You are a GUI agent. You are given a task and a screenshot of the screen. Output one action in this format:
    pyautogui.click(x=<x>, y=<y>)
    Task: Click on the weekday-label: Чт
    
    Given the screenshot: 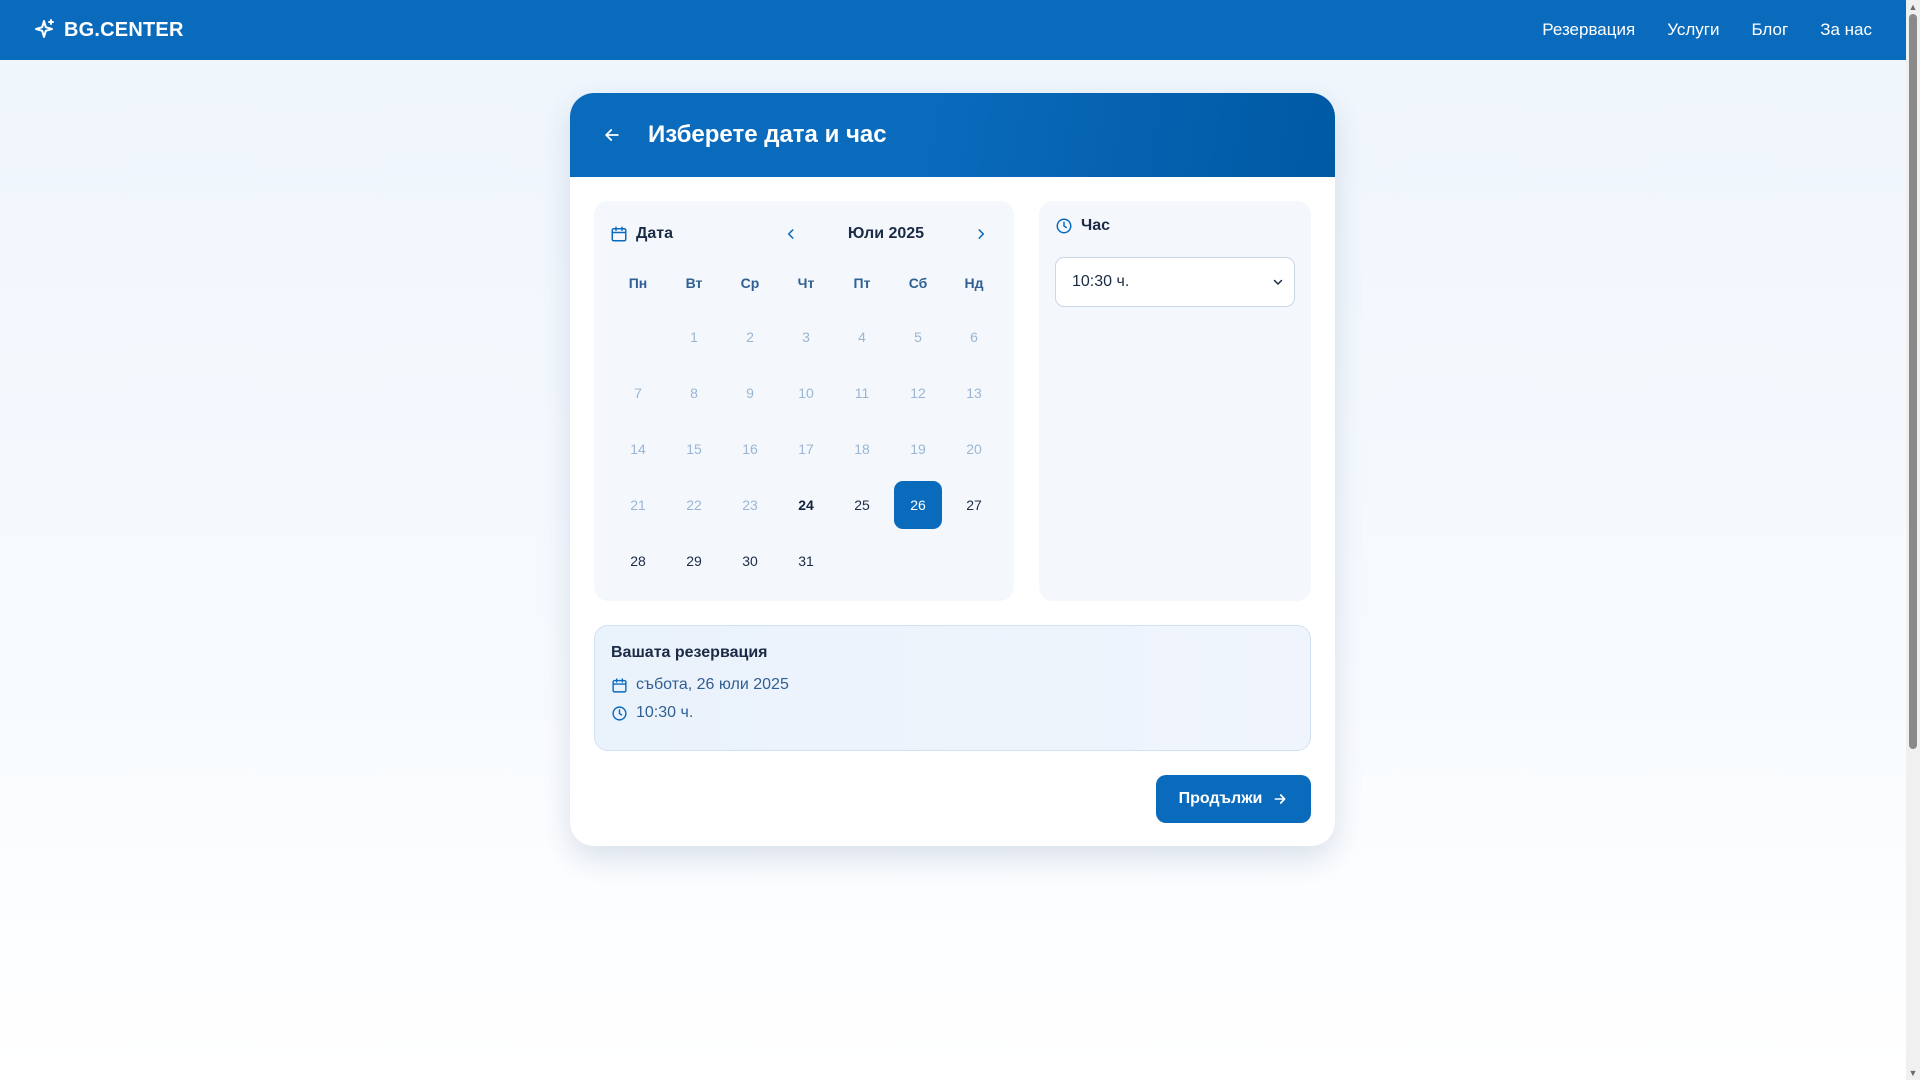 What is the action you would take?
    pyautogui.click(x=806, y=283)
    